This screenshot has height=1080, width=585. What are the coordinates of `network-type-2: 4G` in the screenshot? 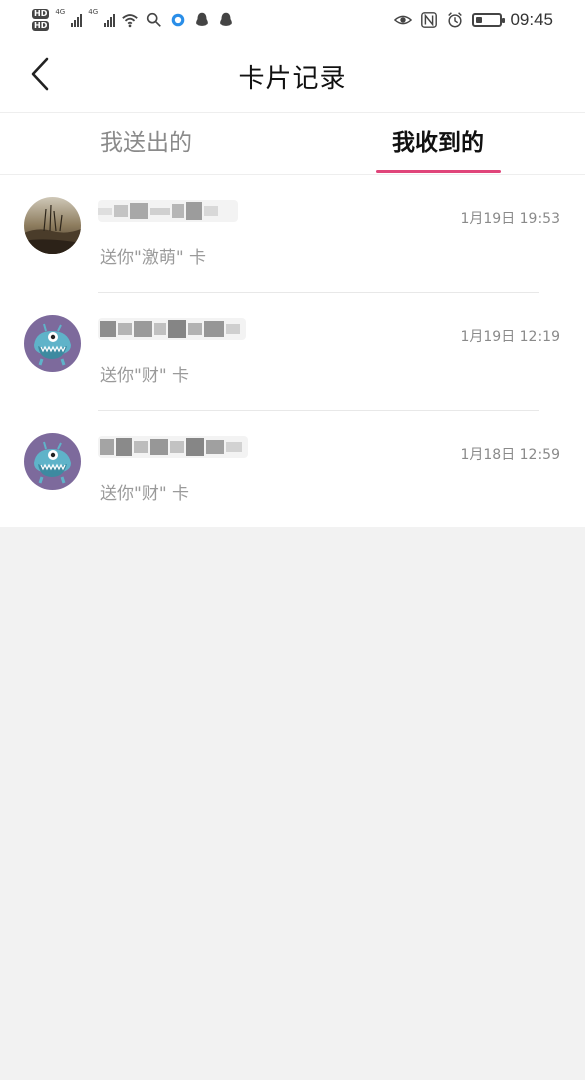 It's located at (93, 12).